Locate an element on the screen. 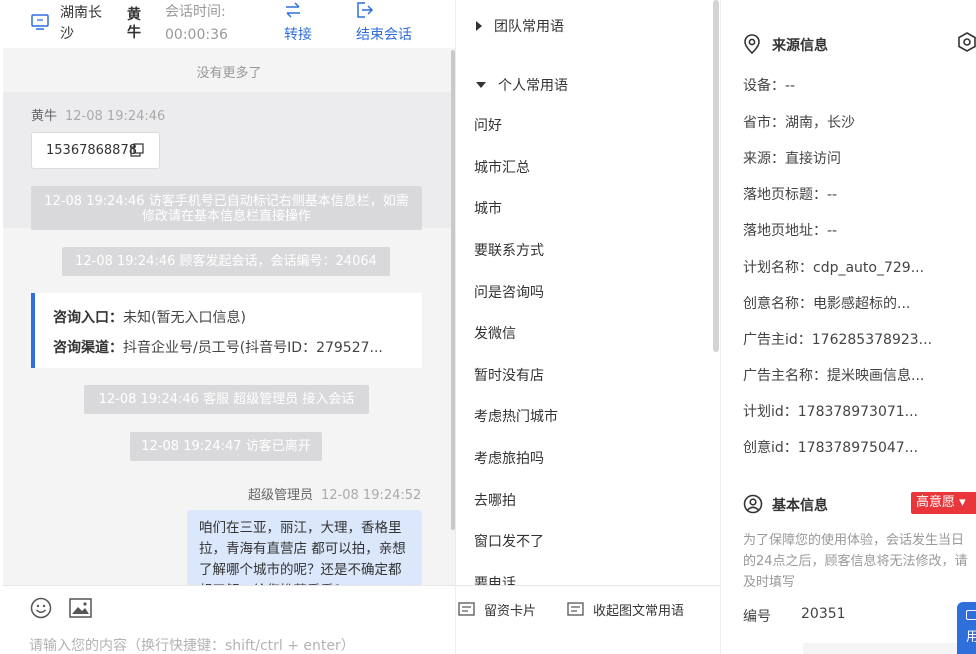 The image size is (976, 654). basic-info-label: 基本信息 is located at coordinates (800, 506).